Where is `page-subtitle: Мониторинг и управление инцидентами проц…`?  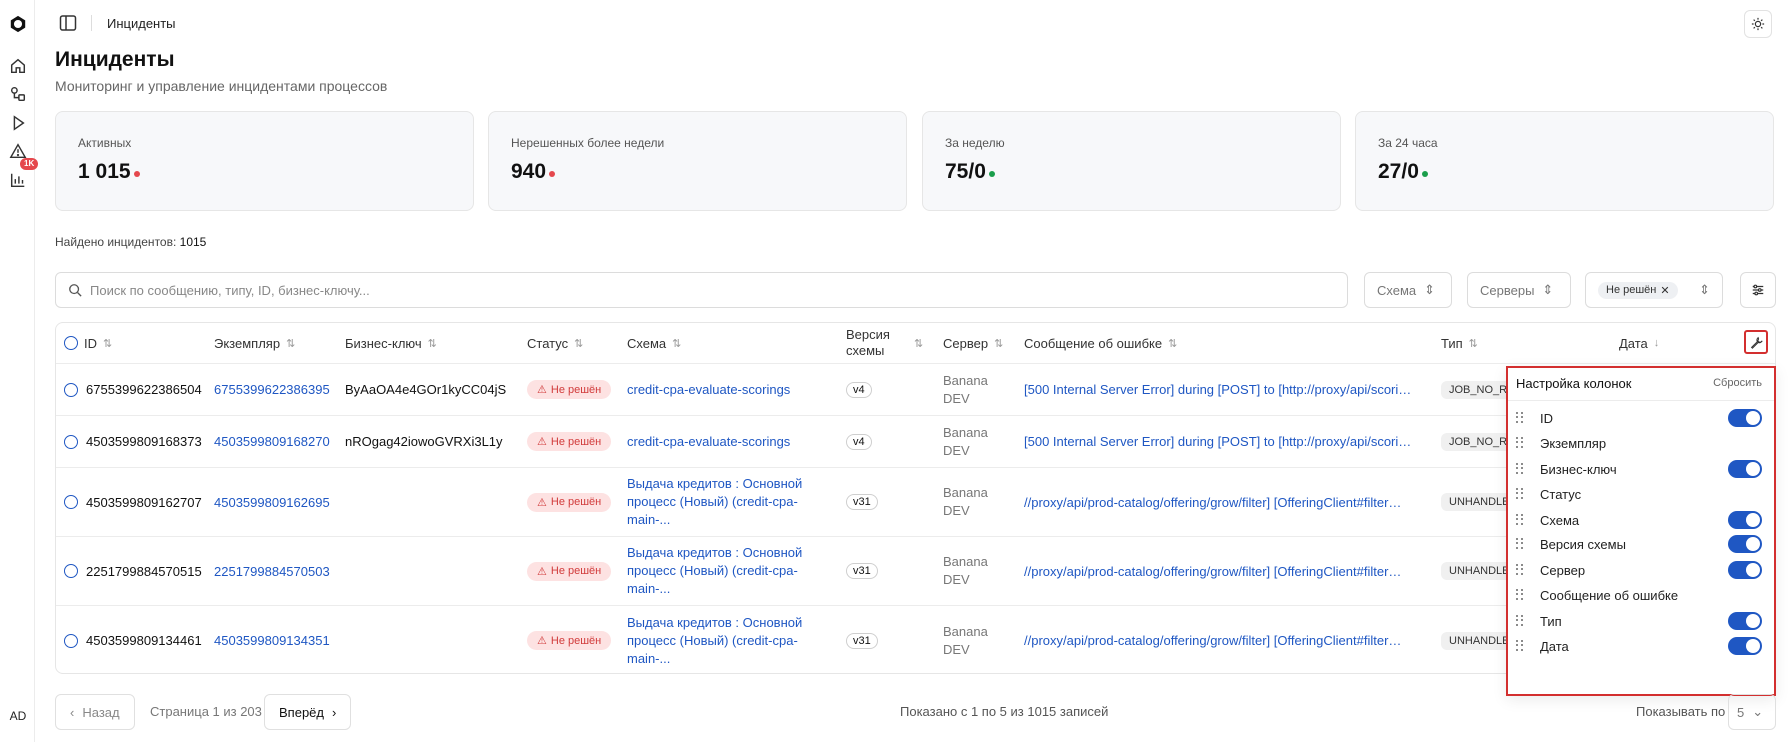 page-subtitle: Мониторинг и управление инцидентами проц… is located at coordinates (221, 86).